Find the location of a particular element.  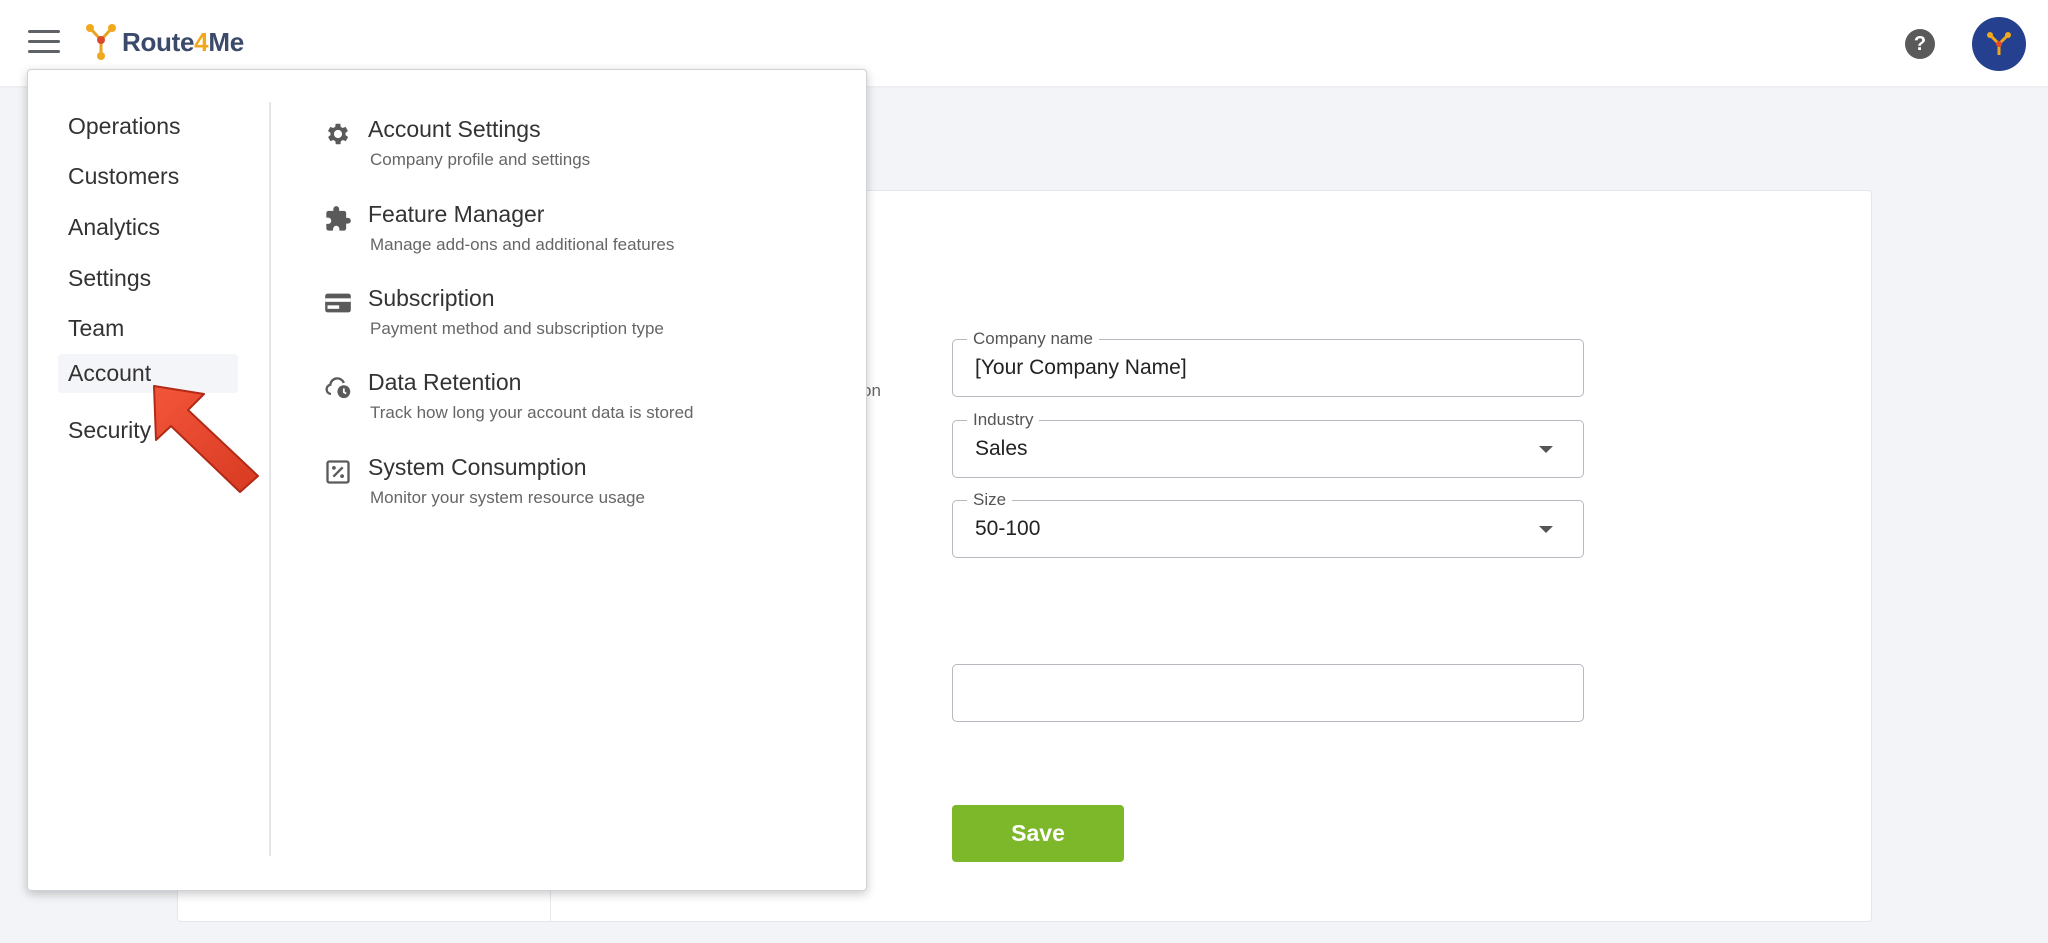

gear-icon is located at coordinates (338, 134).